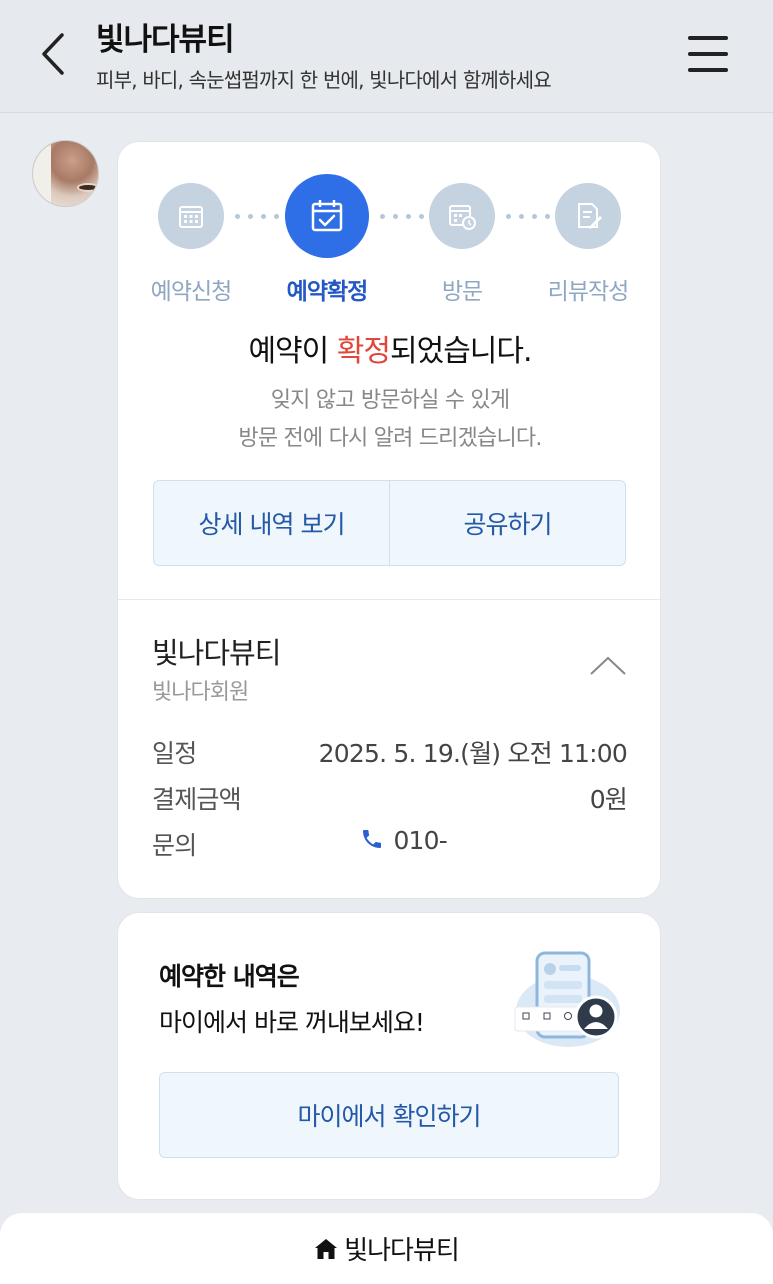 This screenshot has height=1284, width=773. I want to click on schedule-label: 일정, so click(174, 753).